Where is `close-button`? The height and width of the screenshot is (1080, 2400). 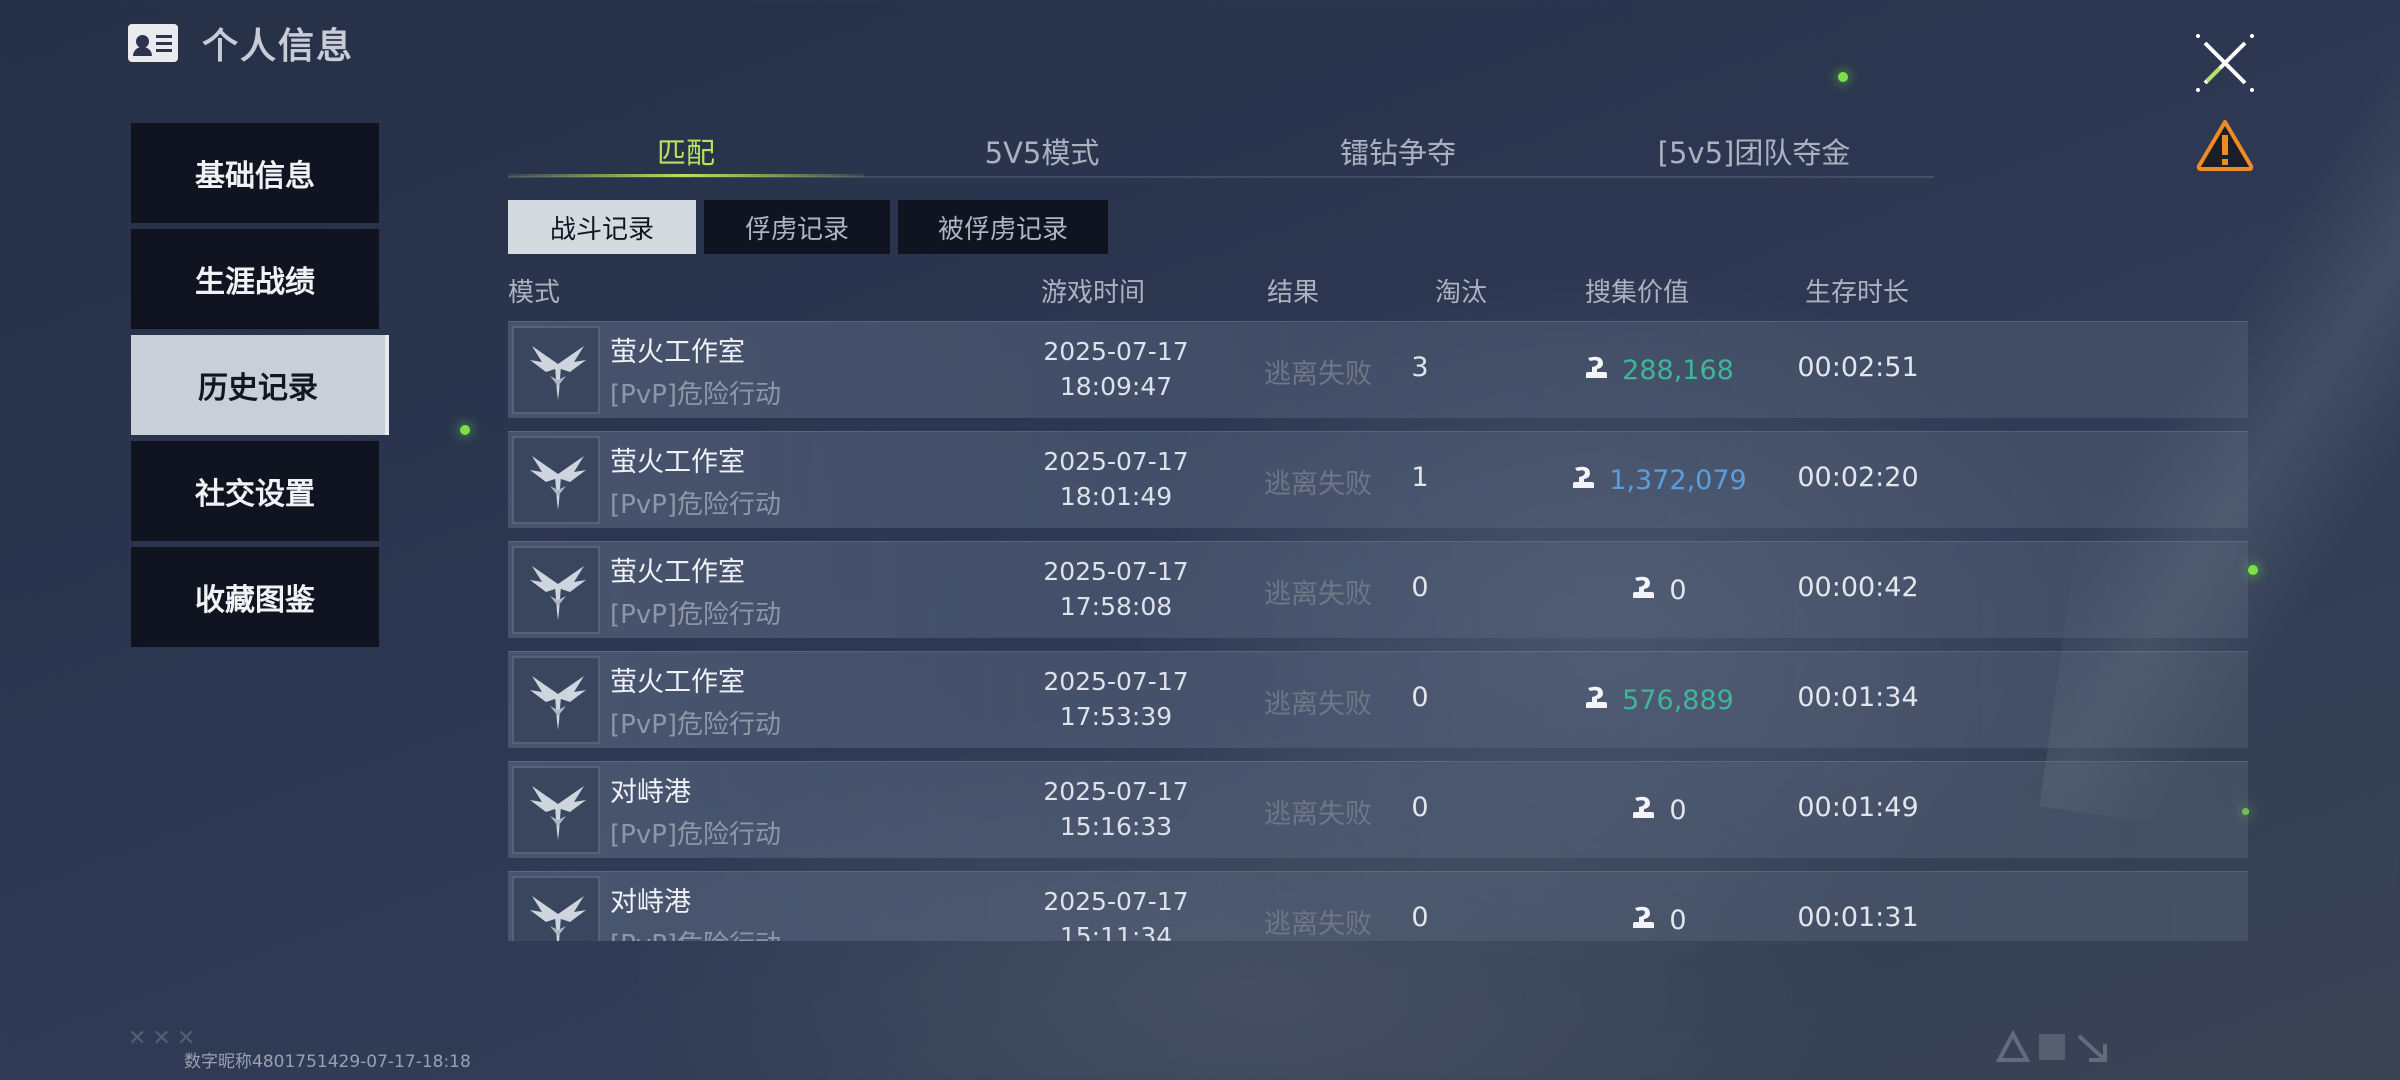
close-button is located at coordinates (2225, 63).